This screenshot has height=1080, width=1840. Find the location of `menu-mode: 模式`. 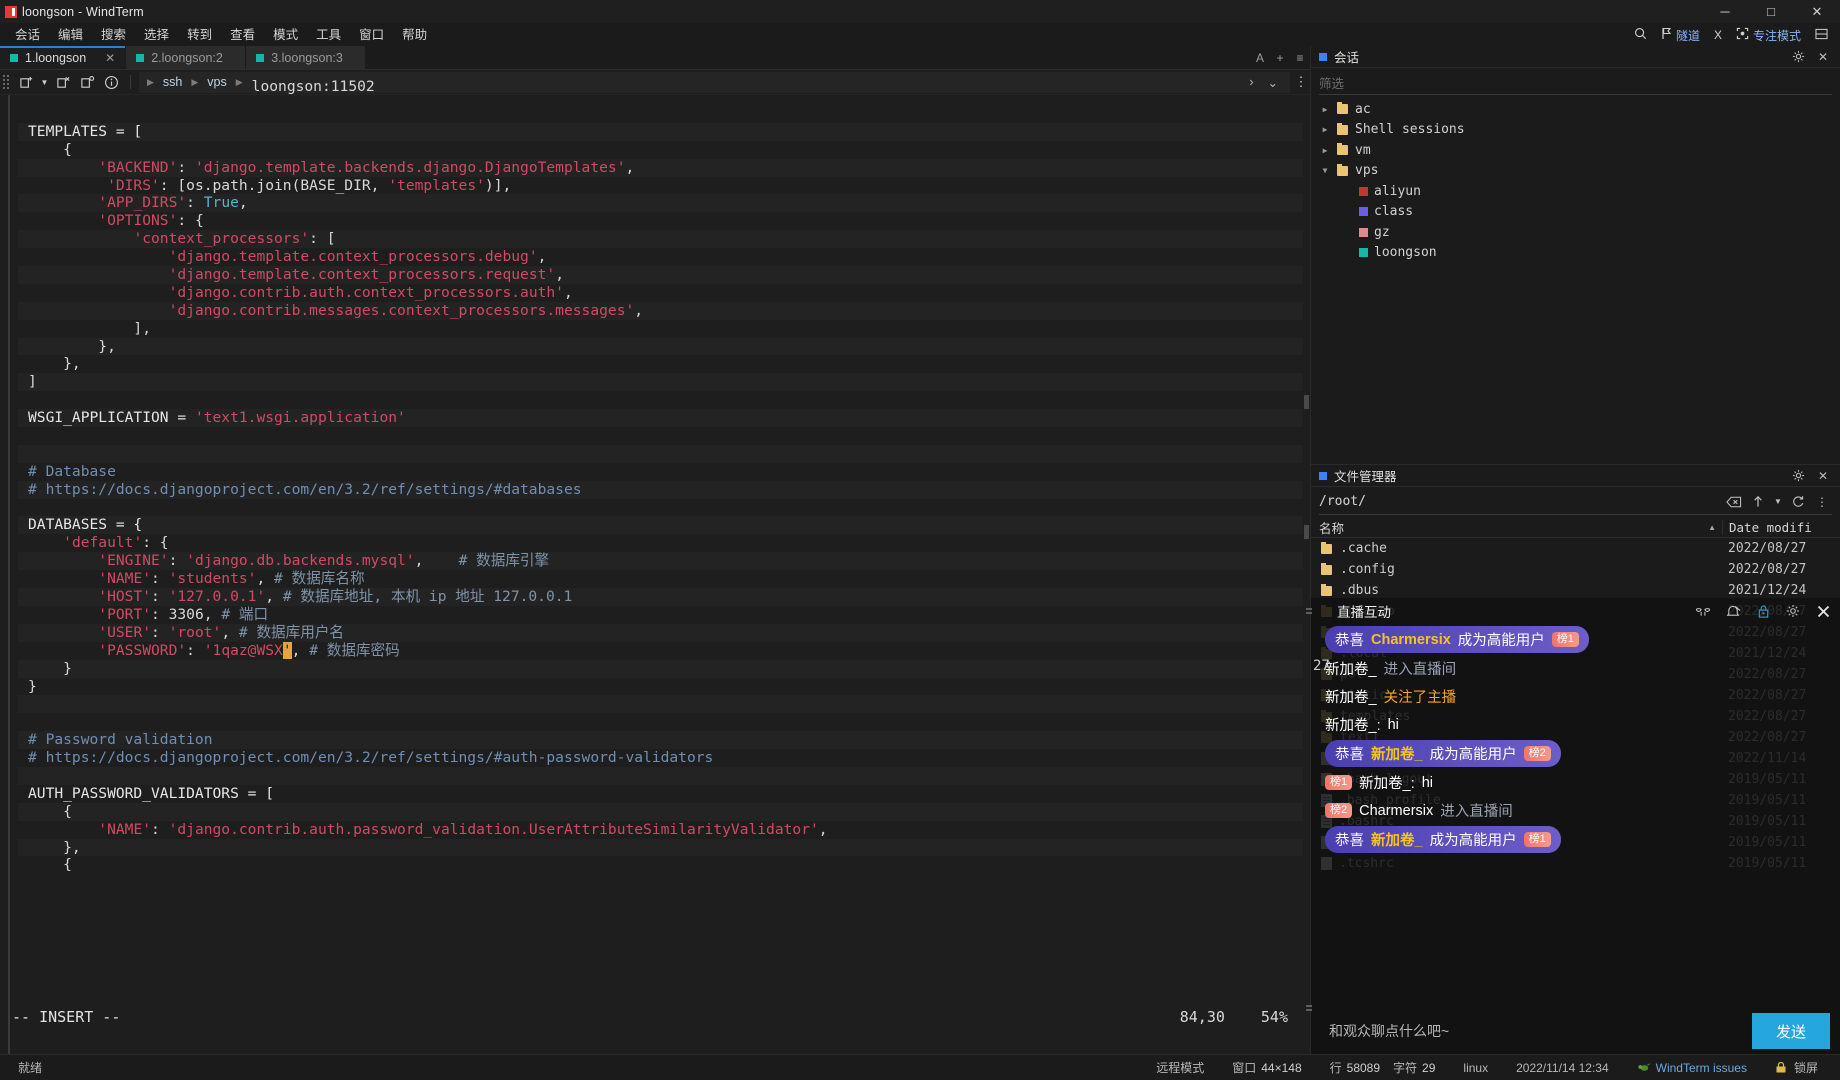

menu-mode: 模式 is located at coordinates (285, 35).